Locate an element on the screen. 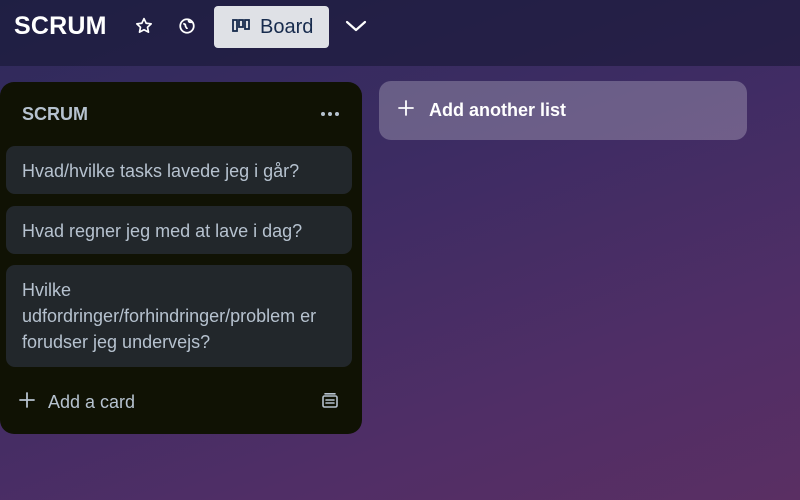  star-button is located at coordinates (144, 28).